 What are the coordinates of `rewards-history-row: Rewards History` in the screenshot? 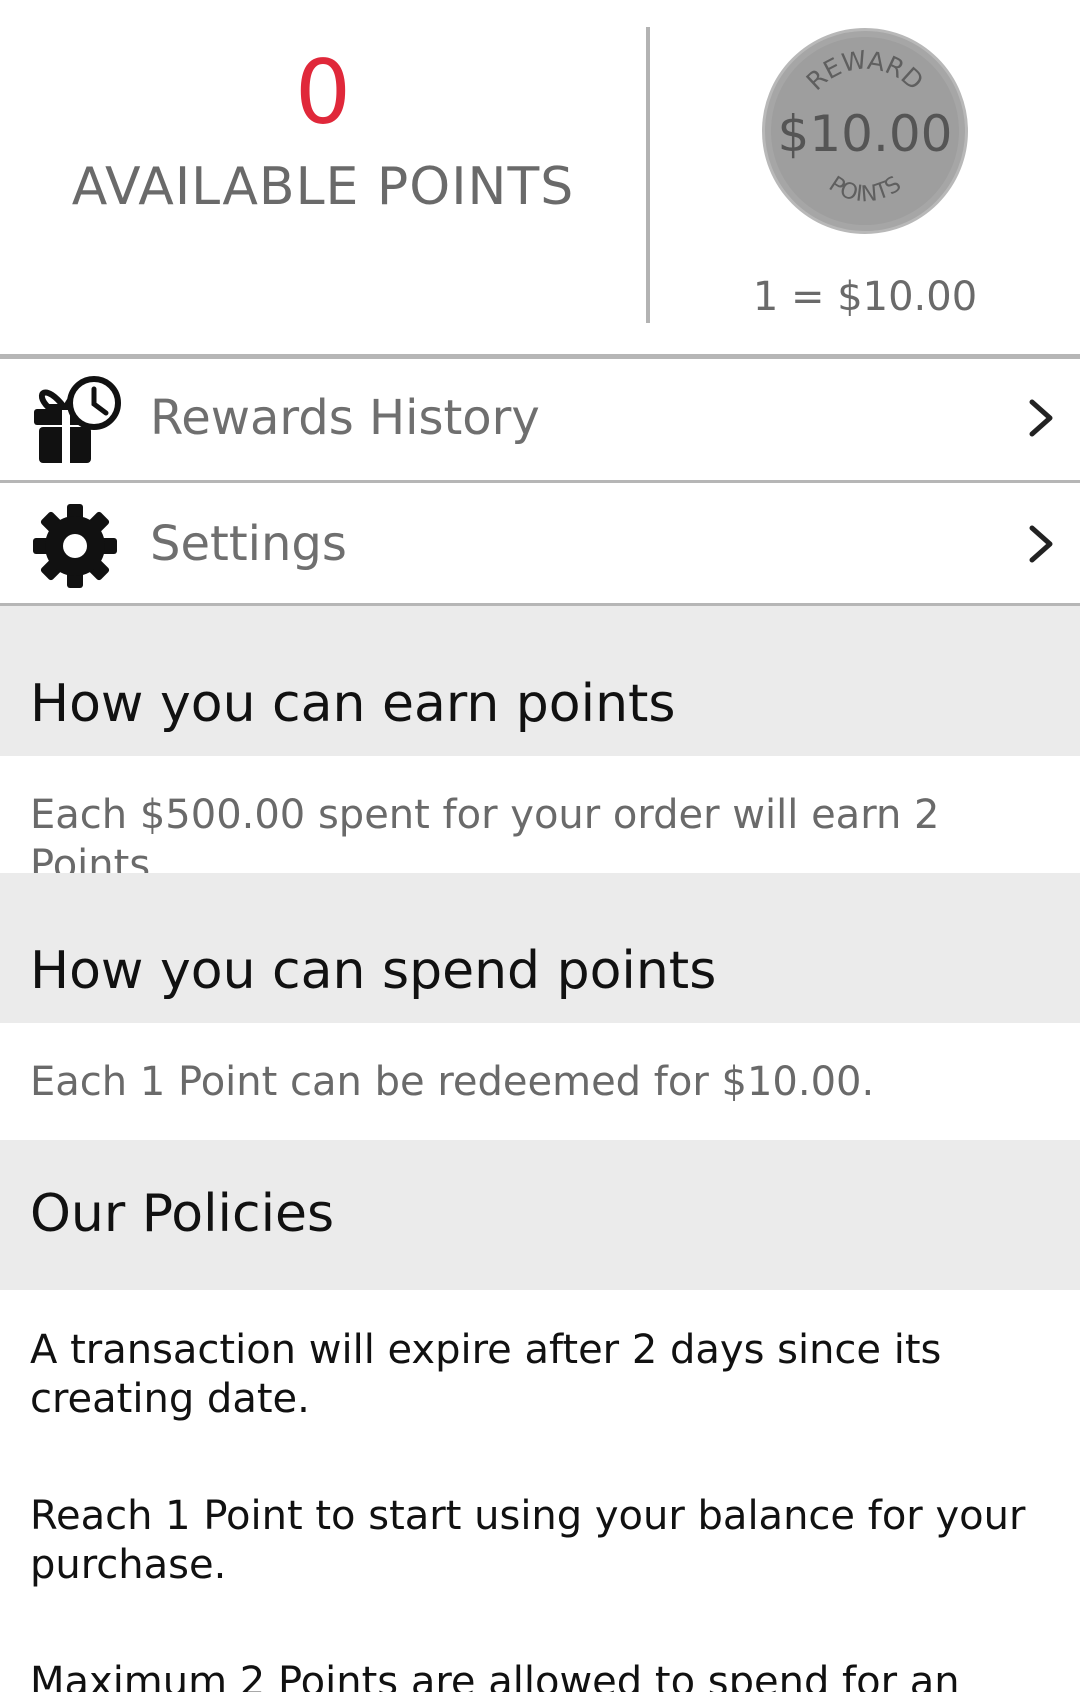 It's located at (540, 418).